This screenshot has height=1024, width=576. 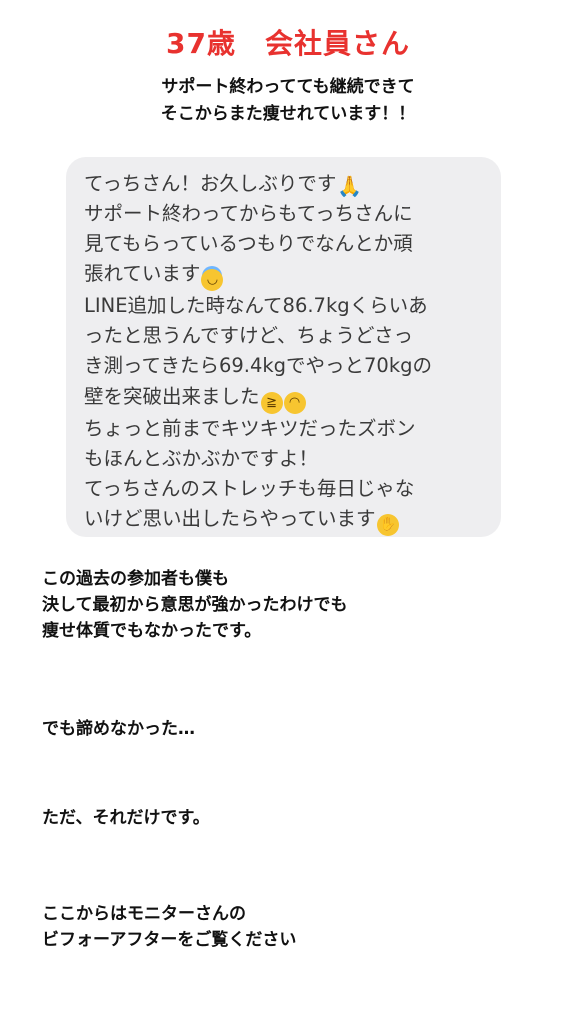 What do you see at coordinates (249, 488) in the screenshot?
I see `message-line: てっちさんのストレッチも毎日じゃな` at bounding box center [249, 488].